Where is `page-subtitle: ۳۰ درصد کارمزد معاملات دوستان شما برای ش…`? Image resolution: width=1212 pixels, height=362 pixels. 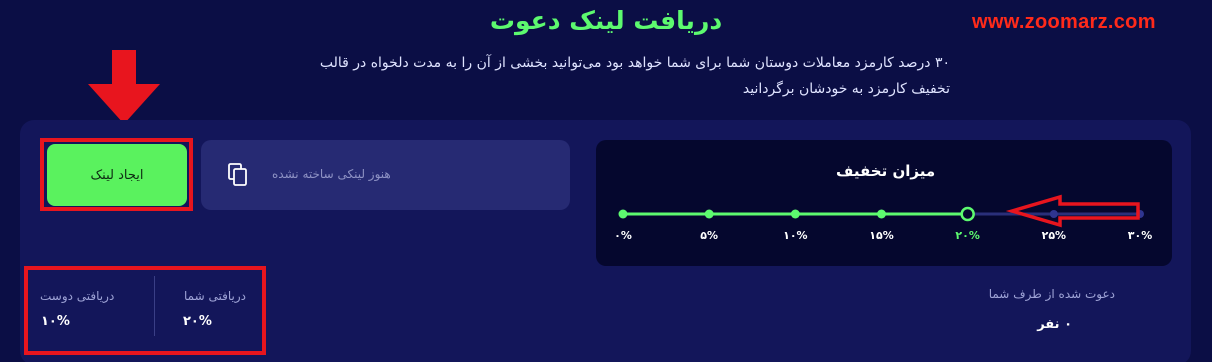 page-subtitle: ۳۰ درصد کارمزد معاملات دوستان شما برای ش… is located at coordinates (600, 76).